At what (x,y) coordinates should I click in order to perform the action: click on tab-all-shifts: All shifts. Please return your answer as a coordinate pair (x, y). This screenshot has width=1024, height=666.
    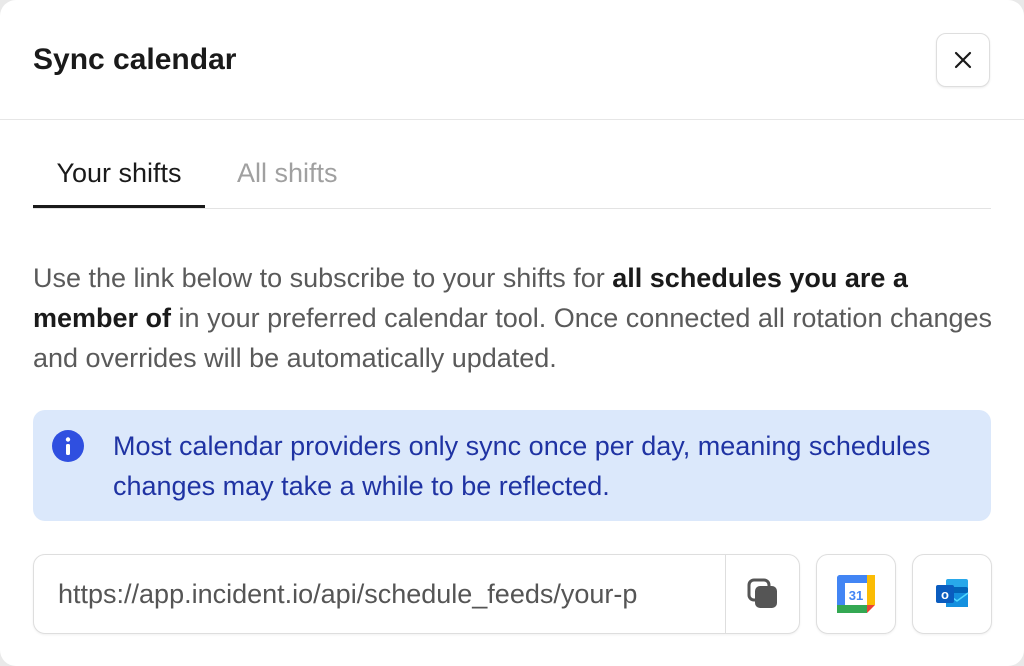
    Looking at the image, I should click on (287, 174).